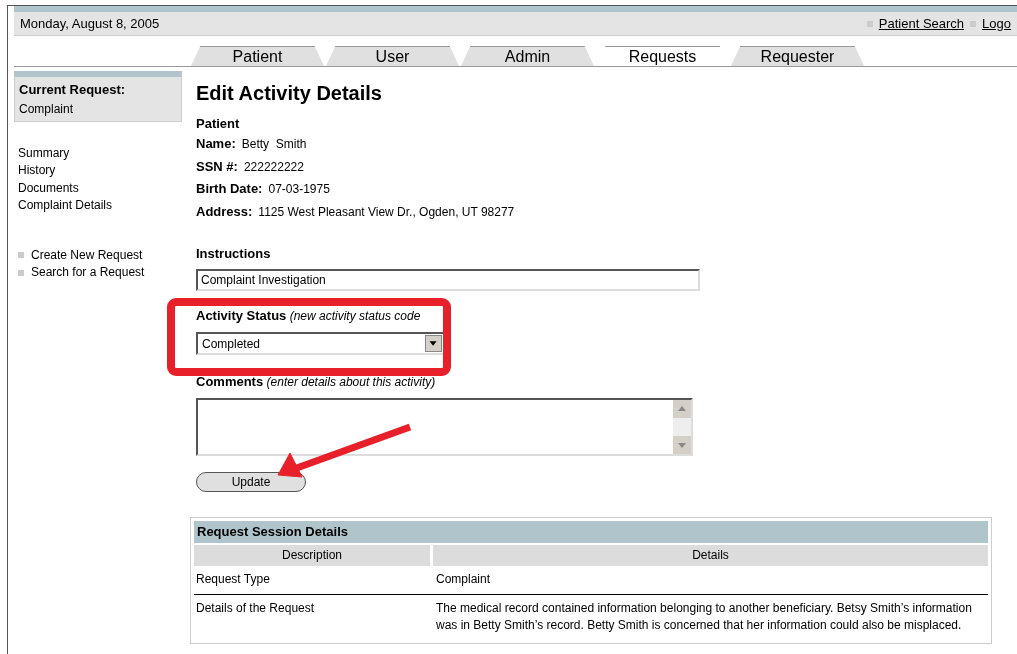 This screenshot has width=1017, height=654. Describe the element at coordinates (255, 608) in the screenshot. I see `table-cell-text: Details of the Request` at that location.